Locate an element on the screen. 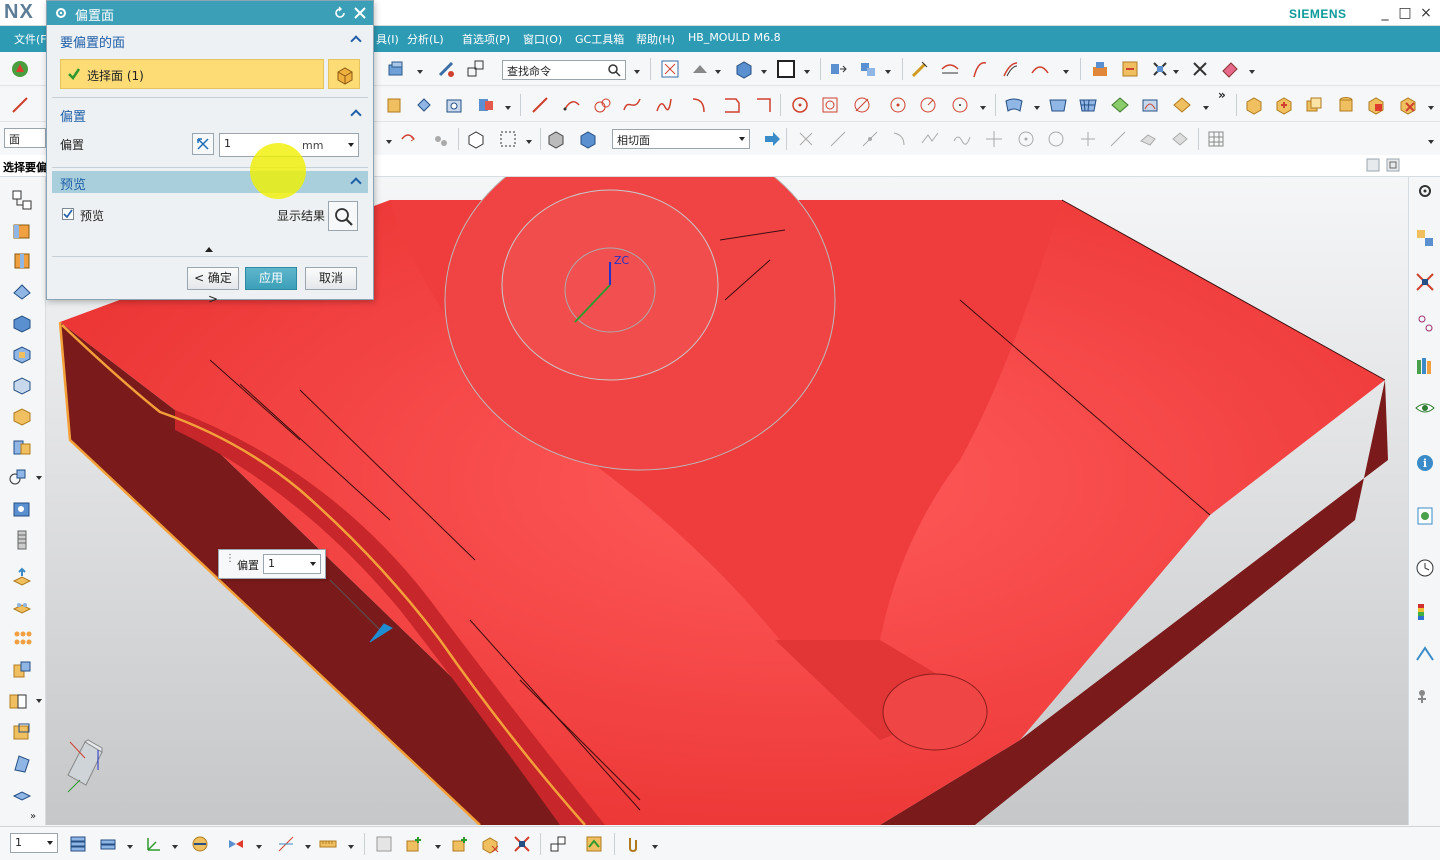 This screenshot has height=860, width=1440. type-filter-select: 面 is located at coordinates (25, 138).